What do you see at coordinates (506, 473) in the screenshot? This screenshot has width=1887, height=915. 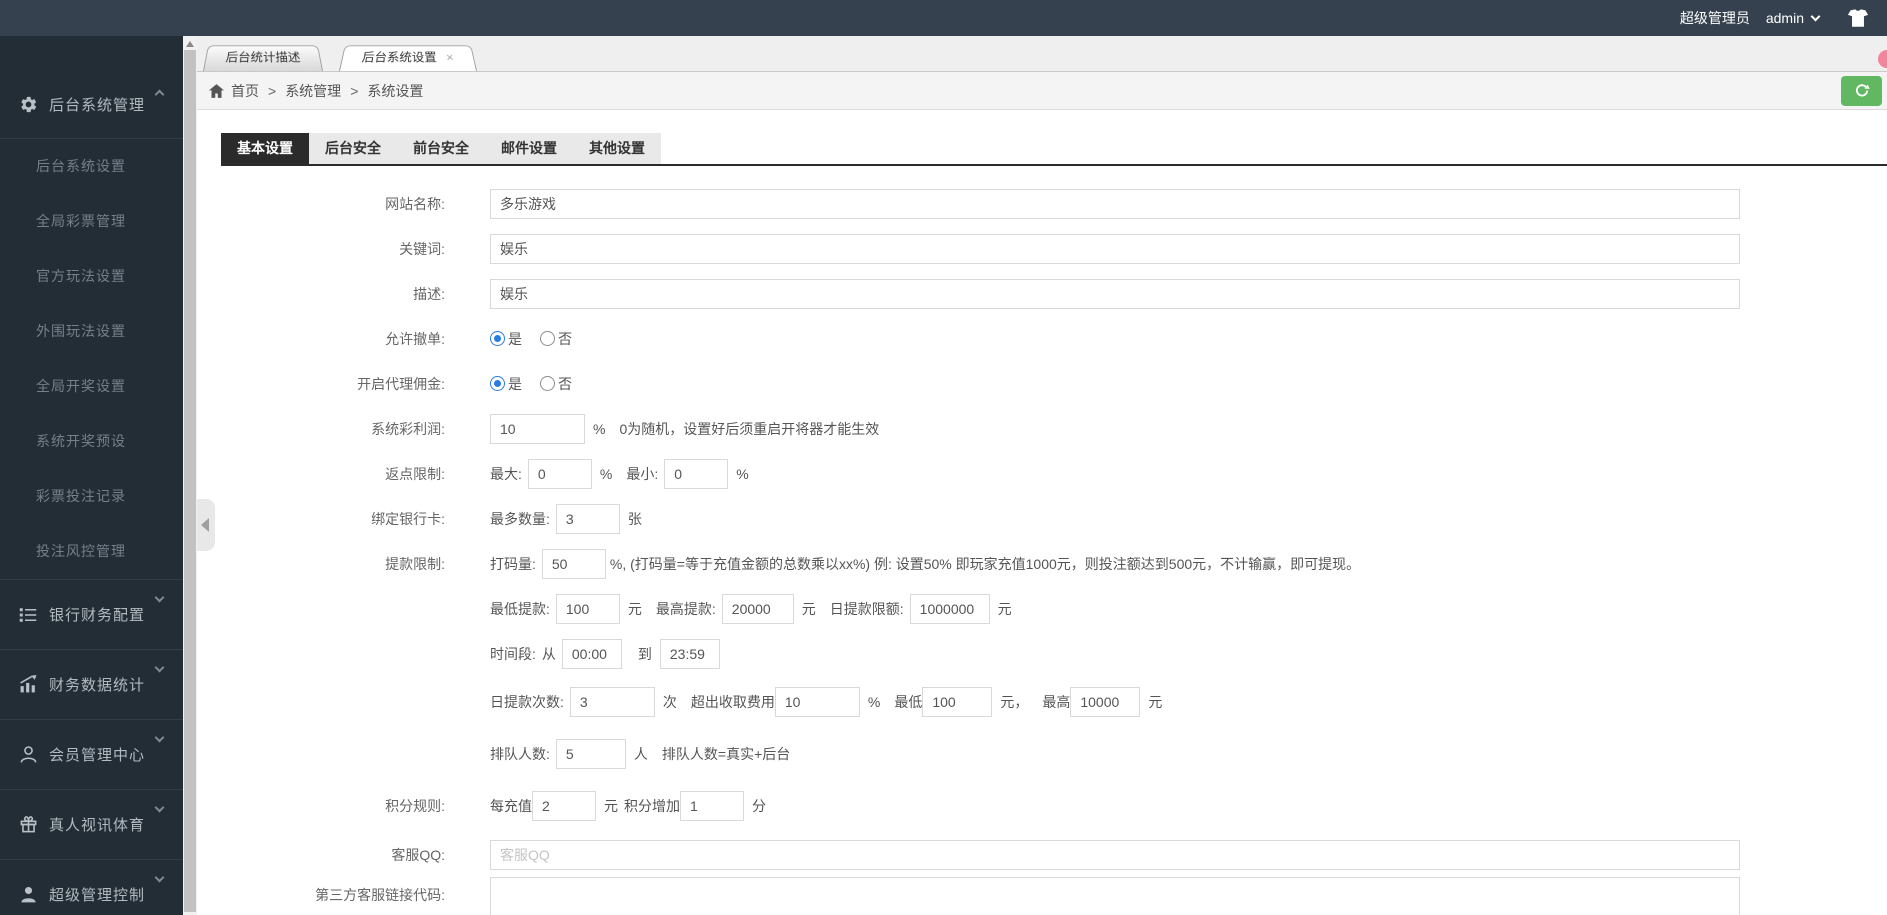 I see `rebate-max-label: 最大:` at bounding box center [506, 473].